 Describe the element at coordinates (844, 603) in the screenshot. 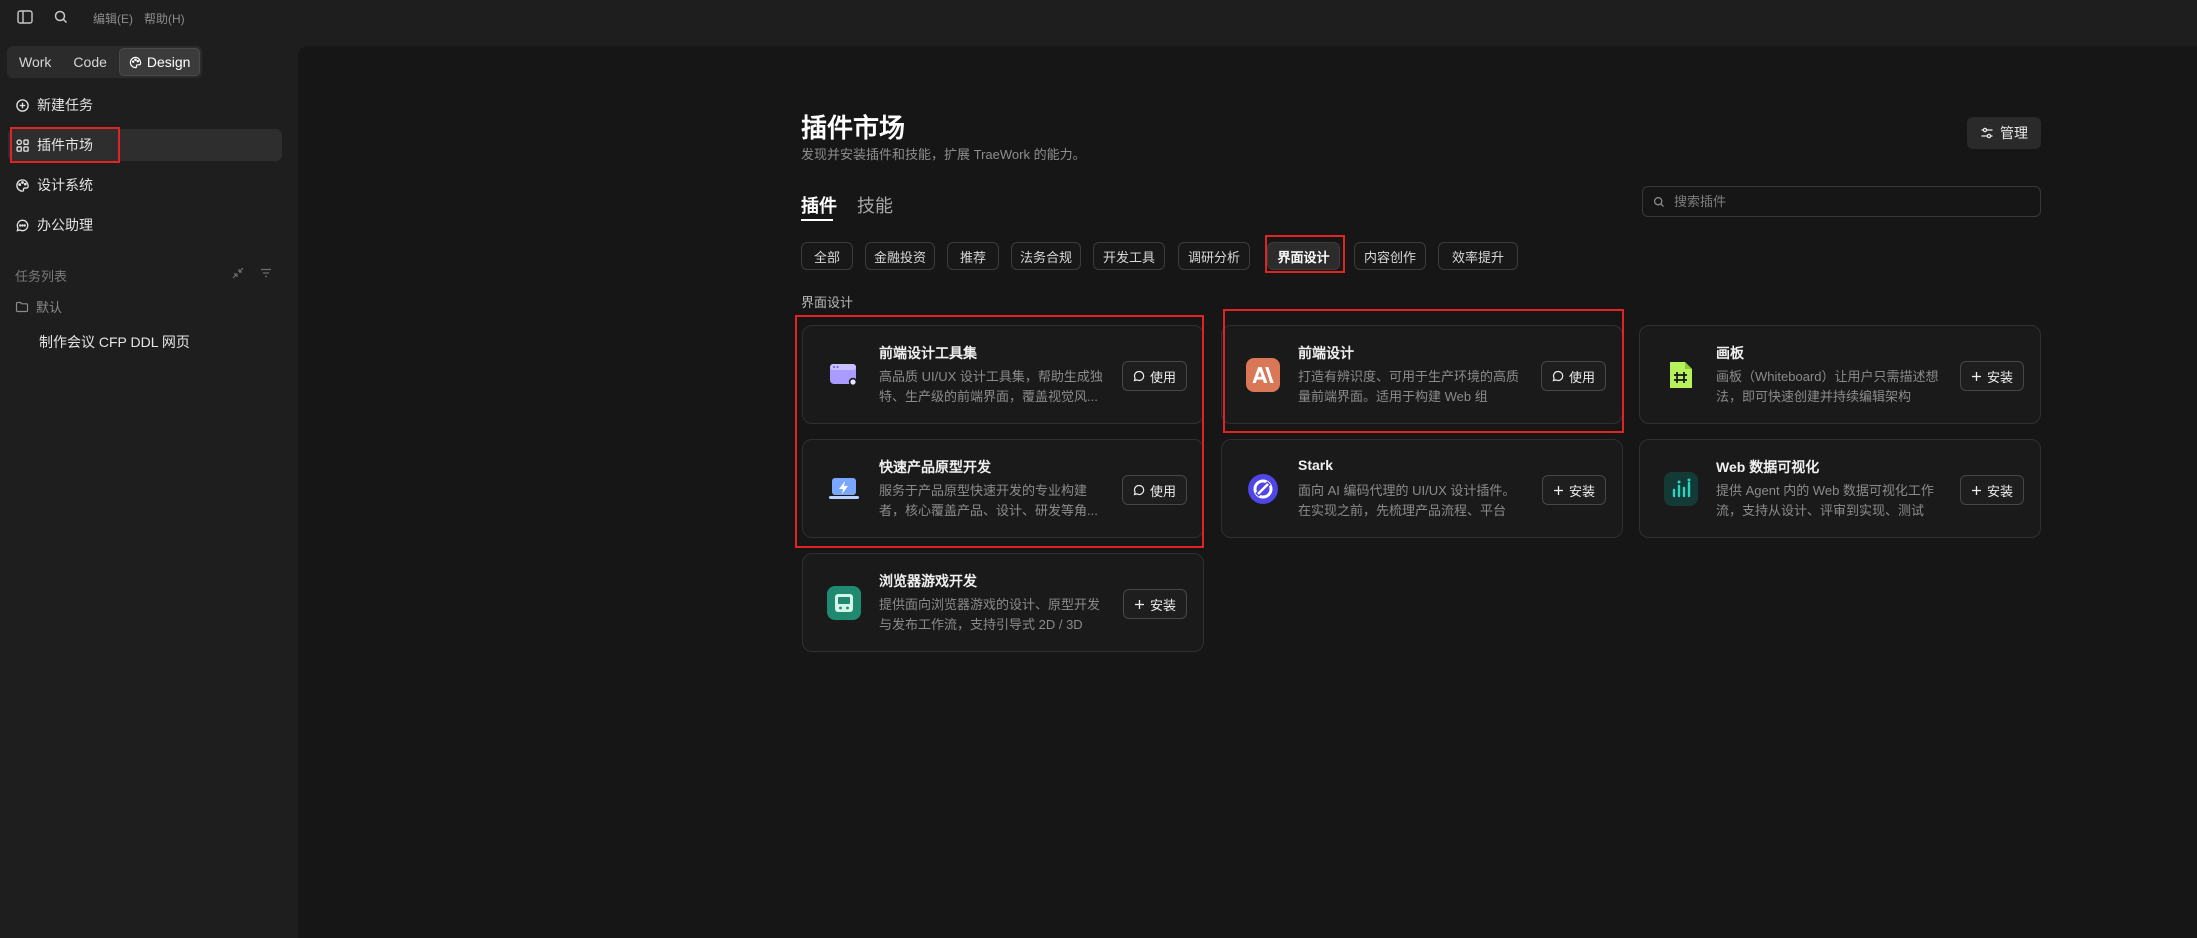

I see `gamepad-icon` at that location.